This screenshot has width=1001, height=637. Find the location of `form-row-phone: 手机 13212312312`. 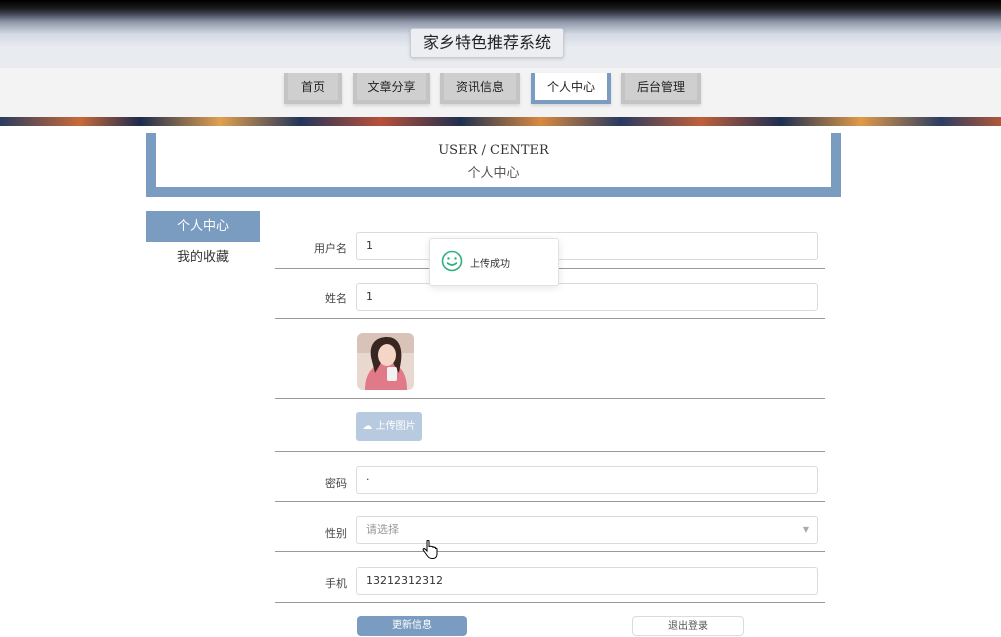

form-row-phone: 手机 13212312312 is located at coordinates (550, 577).